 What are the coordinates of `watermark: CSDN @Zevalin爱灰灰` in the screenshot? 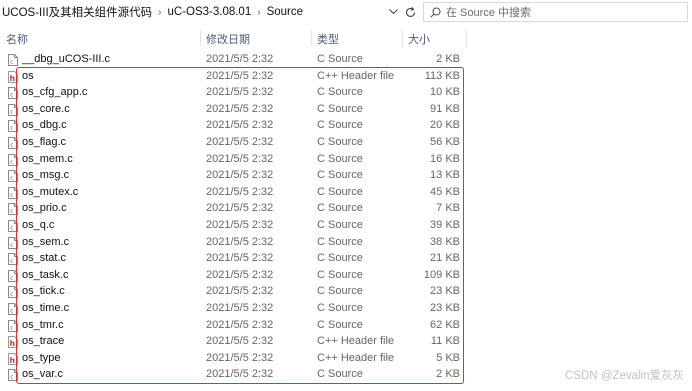 It's located at (624, 376).